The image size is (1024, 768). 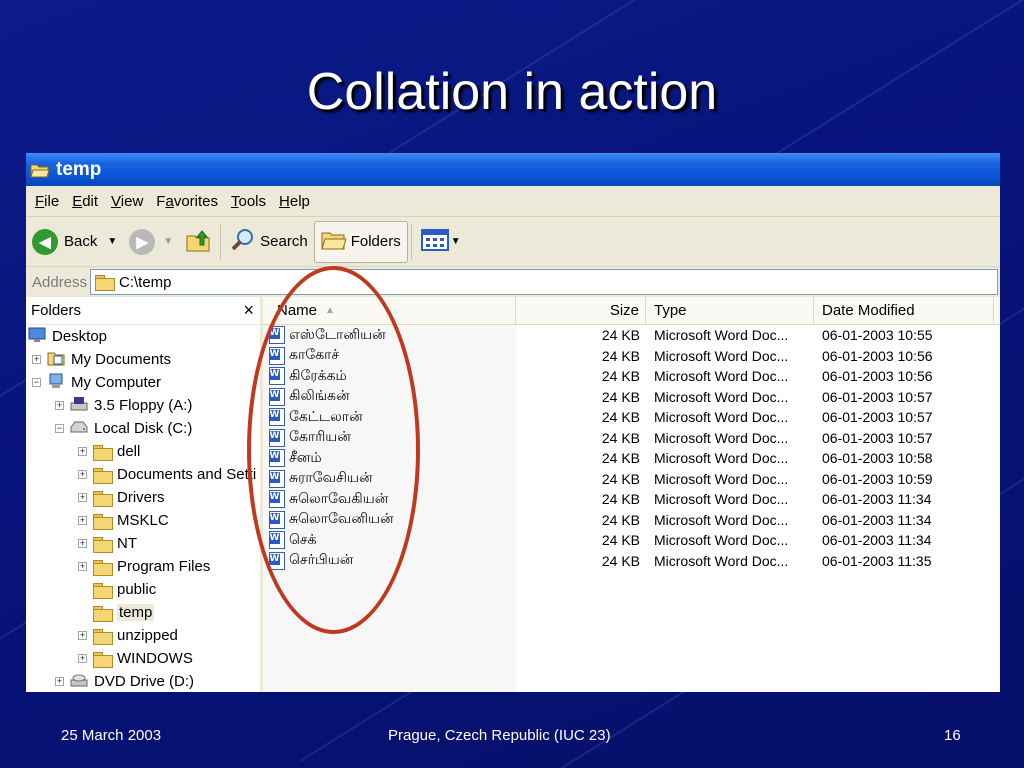 What do you see at coordinates (314, 354) in the screenshot?
I see `file-name: காகோச்` at bounding box center [314, 354].